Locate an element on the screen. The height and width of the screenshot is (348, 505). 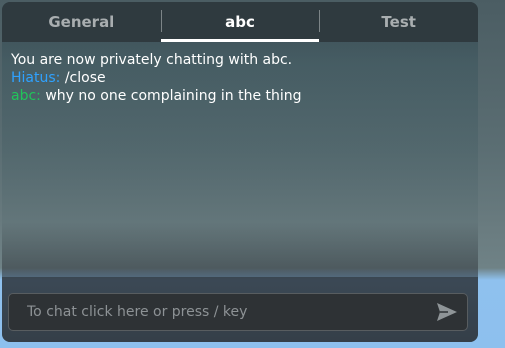
send-arrow-icon is located at coordinates (447, 312).